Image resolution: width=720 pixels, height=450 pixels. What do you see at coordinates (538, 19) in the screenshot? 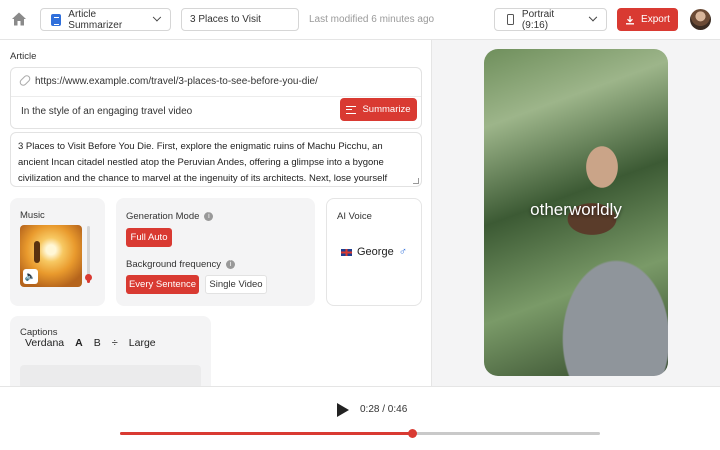
I see `aspect-ratio-label: Portrait (9:16)` at bounding box center [538, 19].